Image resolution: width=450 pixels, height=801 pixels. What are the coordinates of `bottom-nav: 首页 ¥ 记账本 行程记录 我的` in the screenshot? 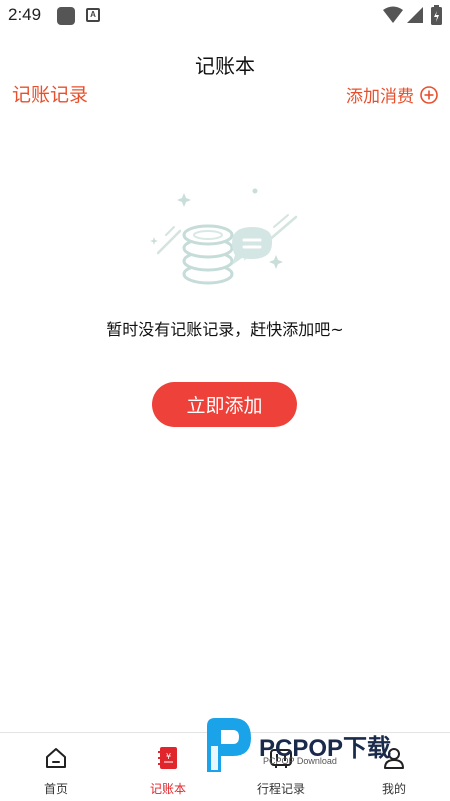 It's located at (225, 766).